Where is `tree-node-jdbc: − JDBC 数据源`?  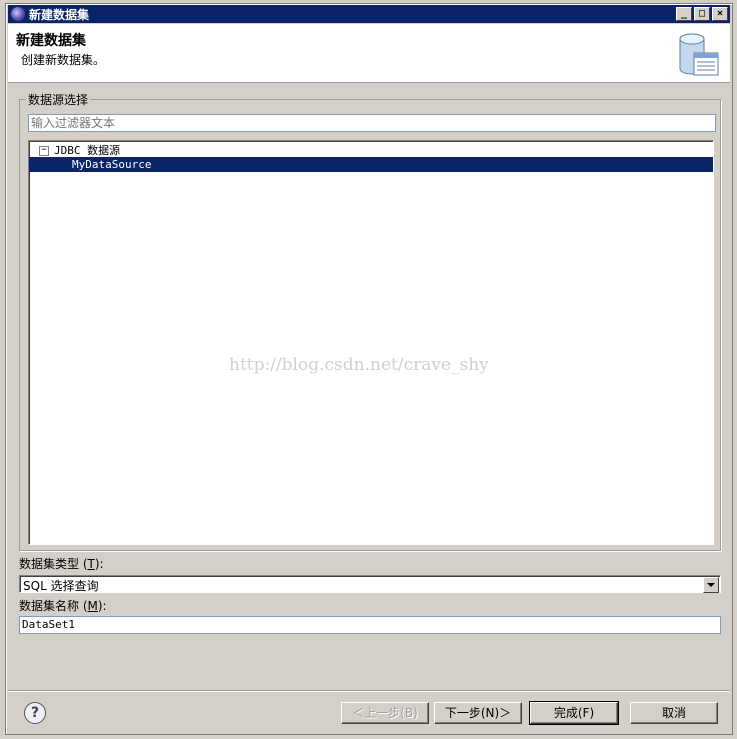
tree-node-jdbc: − JDBC 数据源 is located at coordinates (371, 150).